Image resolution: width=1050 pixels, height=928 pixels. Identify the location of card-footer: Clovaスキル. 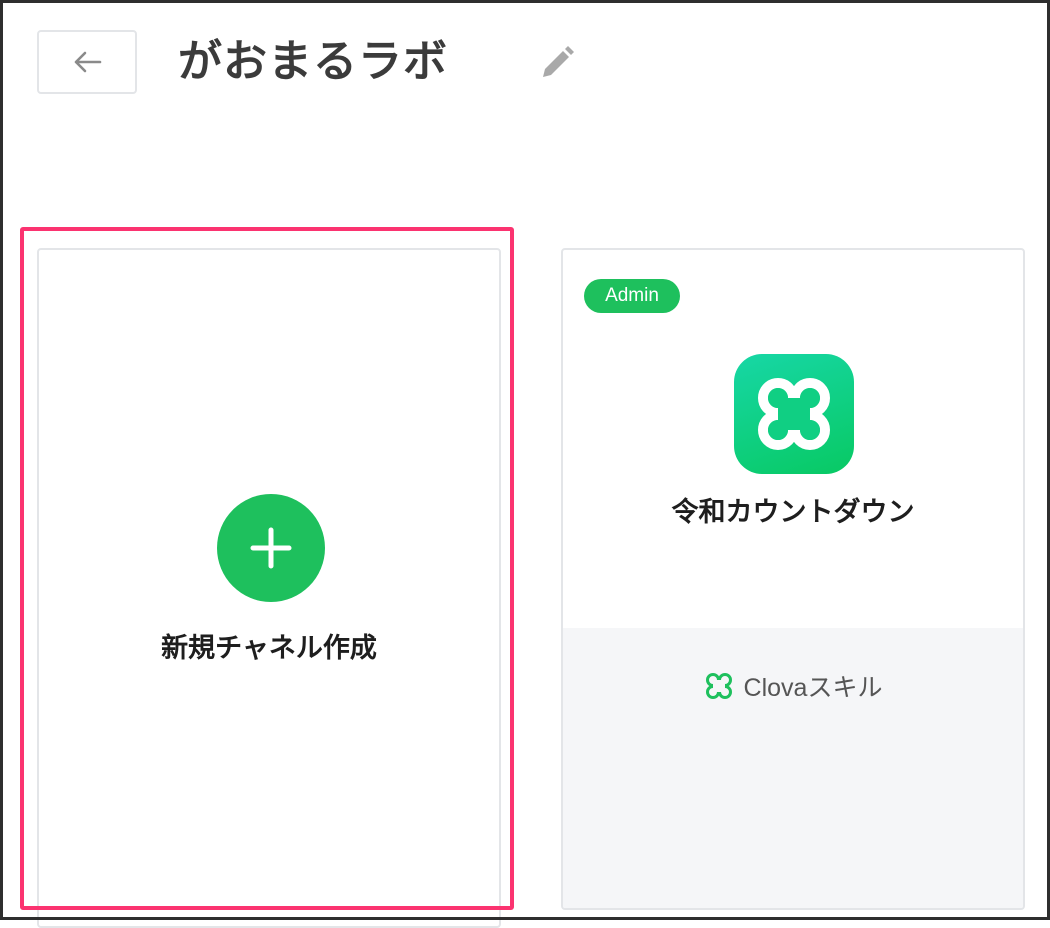
(793, 768).